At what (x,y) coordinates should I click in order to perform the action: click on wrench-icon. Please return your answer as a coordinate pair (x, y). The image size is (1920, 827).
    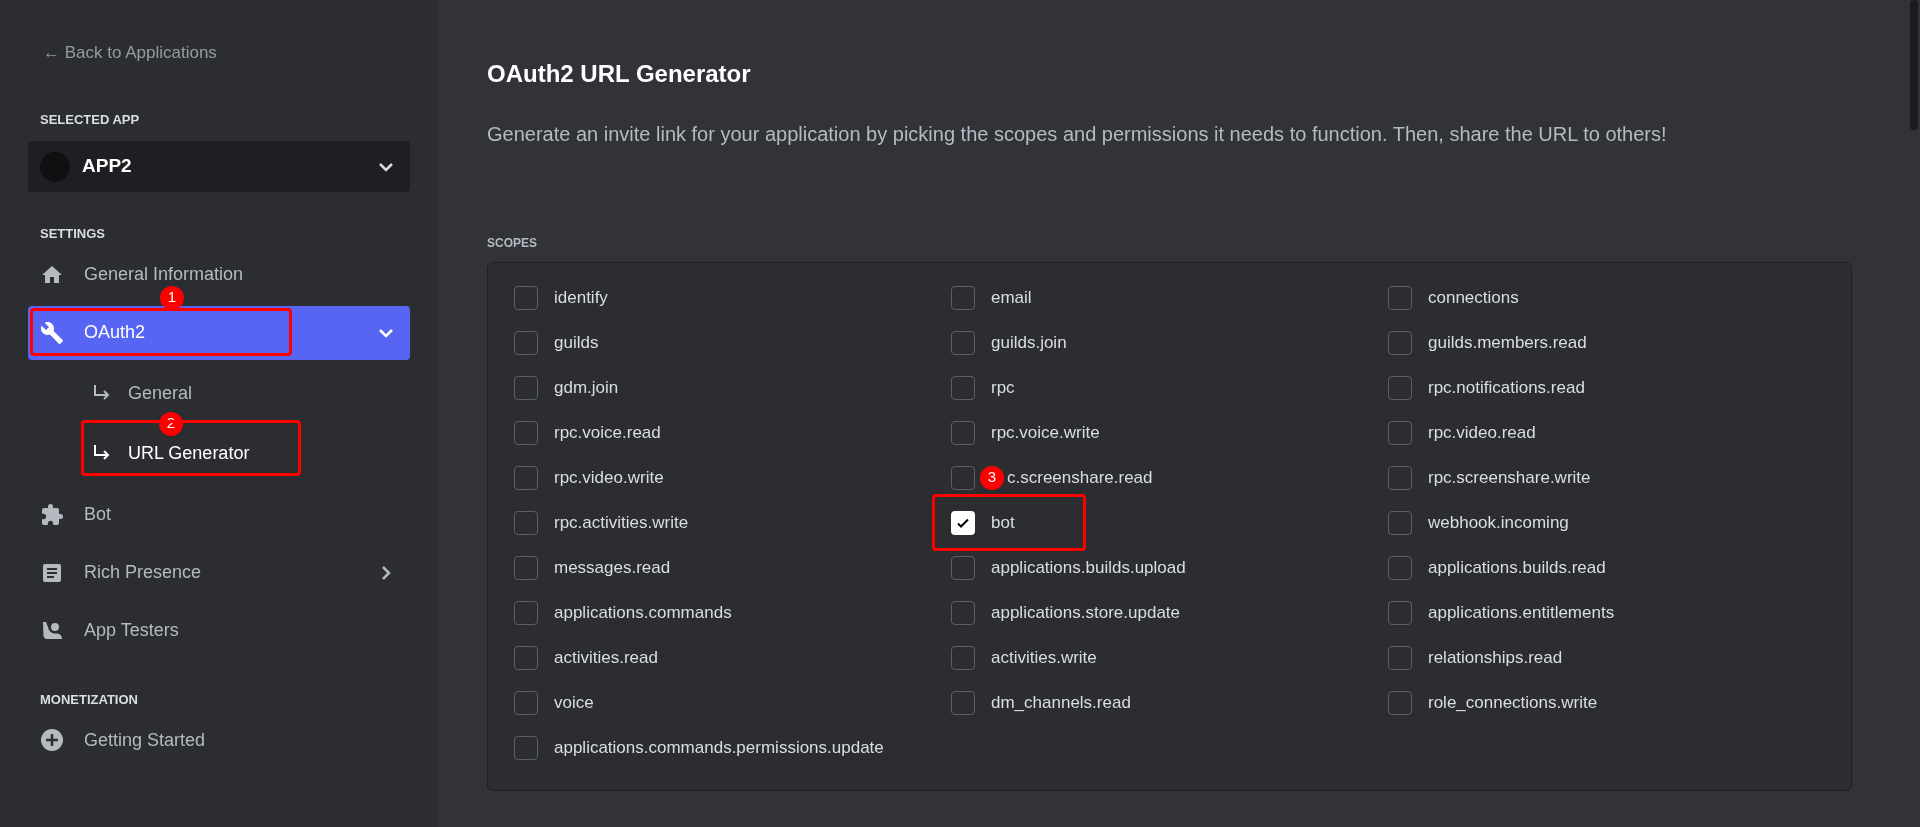
    Looking at the image, I should click on (52, 332).